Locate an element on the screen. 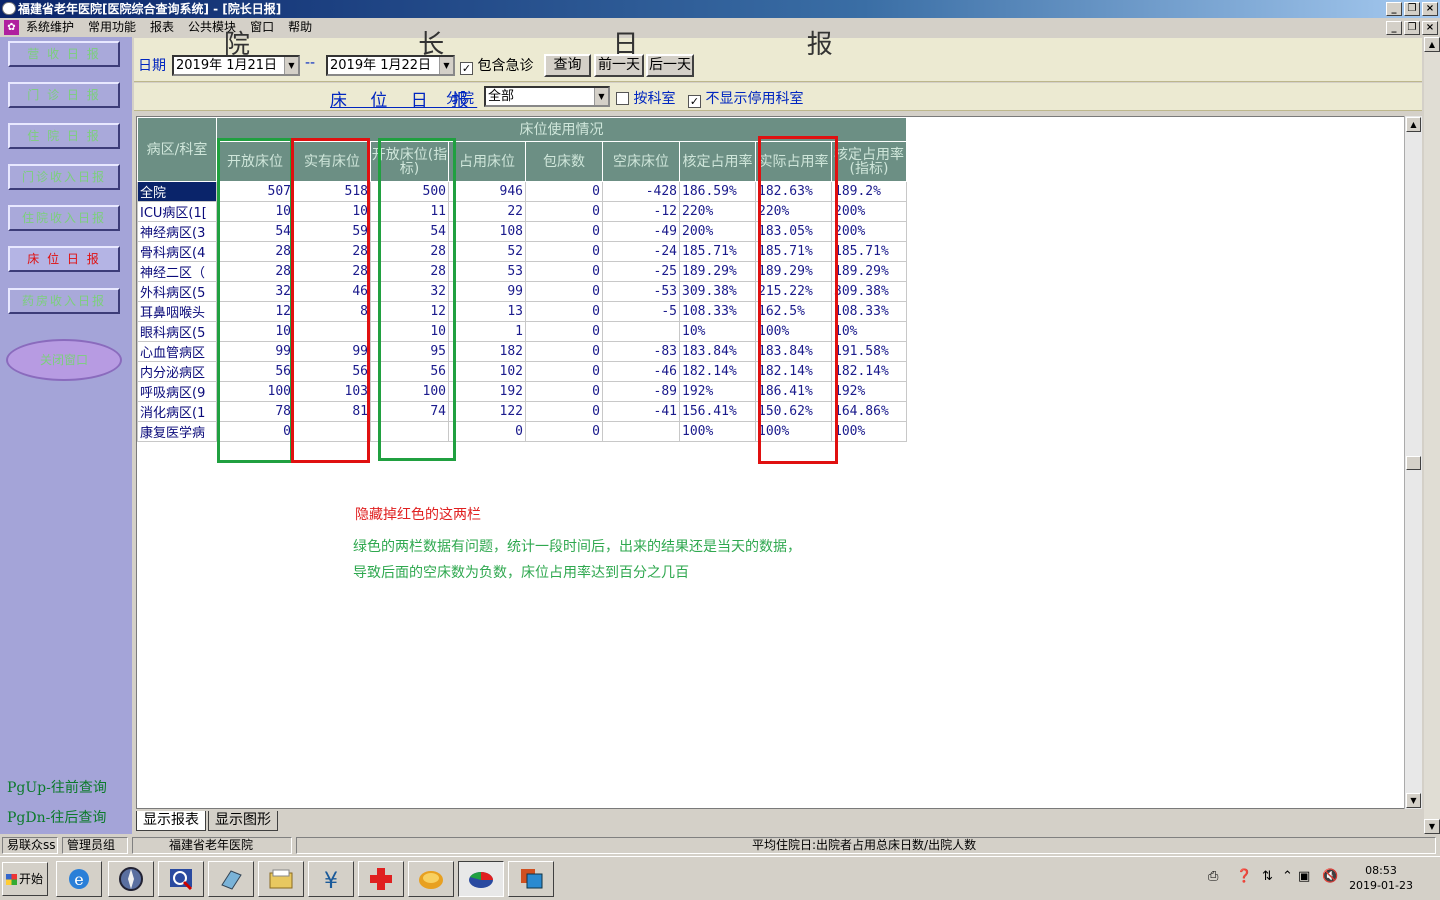 Image resolution: width=1440 pixels, height=900 pixels. sidebar-item-revenue: 营 收 日 报 is located at coordinates (64, 54).